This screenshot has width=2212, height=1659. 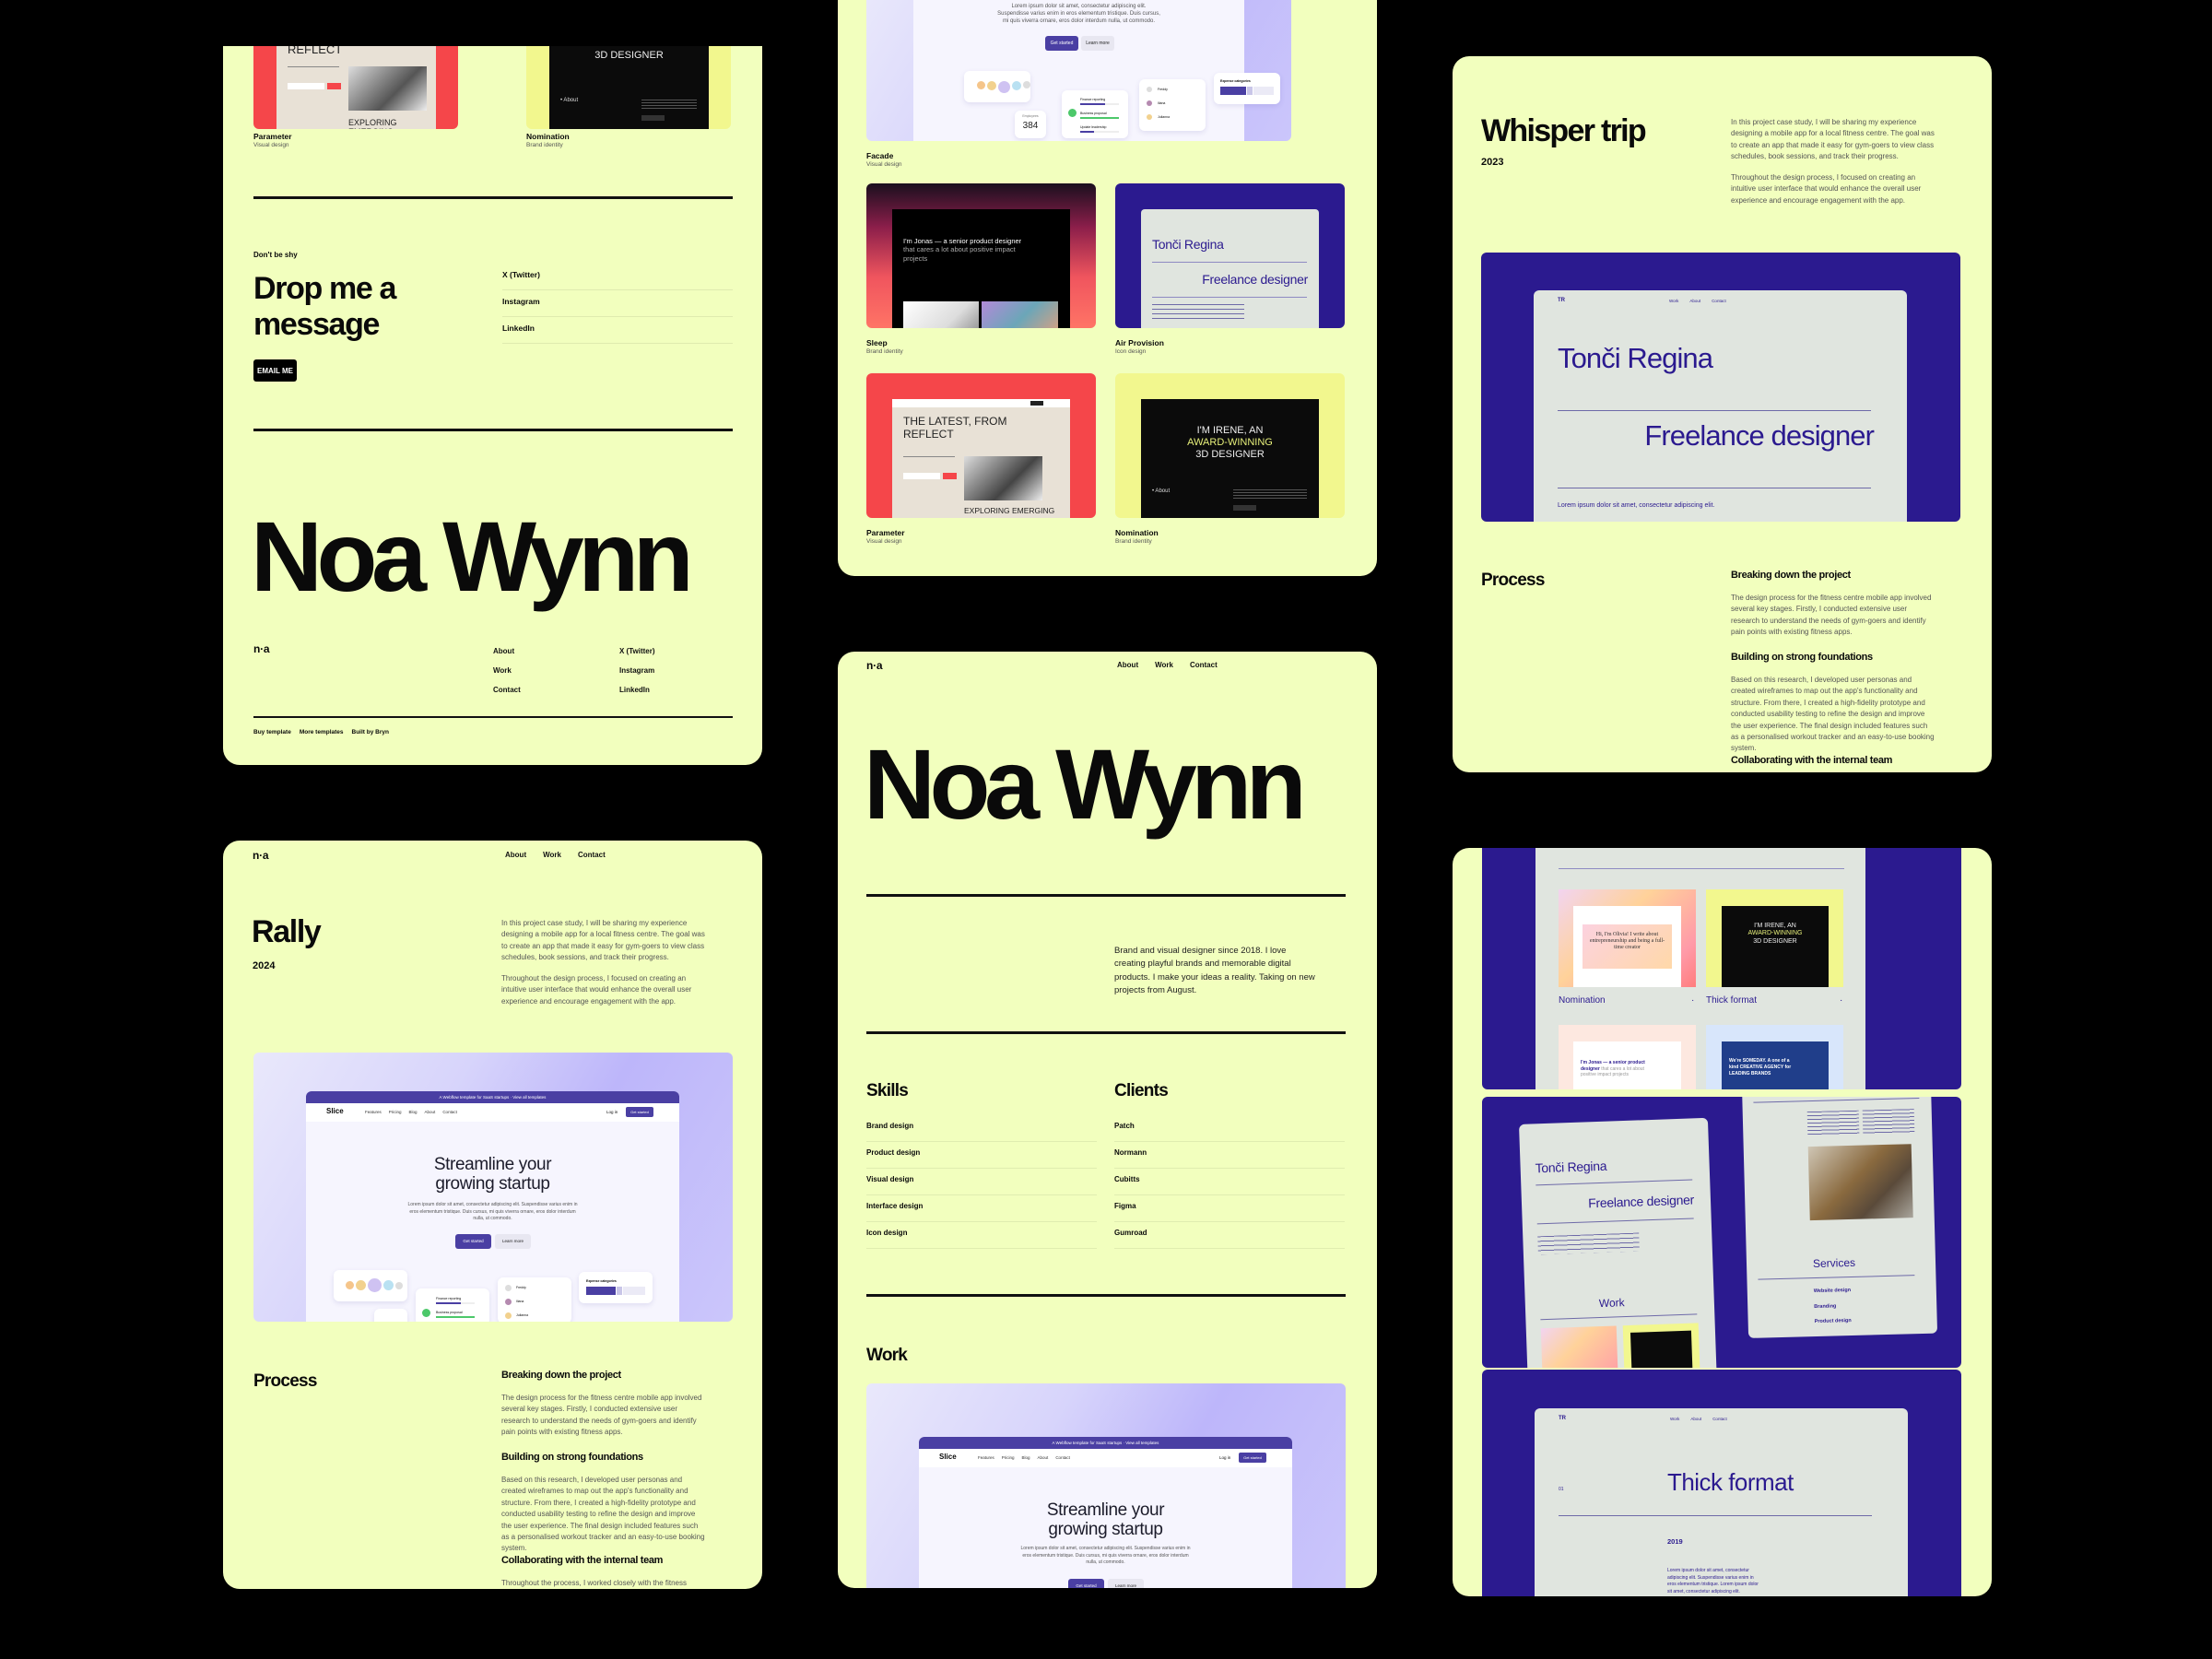 What do you see at coordinates (1697, 301) in the screenshot?
I see `mock-nav: Work About Contact` at bounding box center [1697, 301].